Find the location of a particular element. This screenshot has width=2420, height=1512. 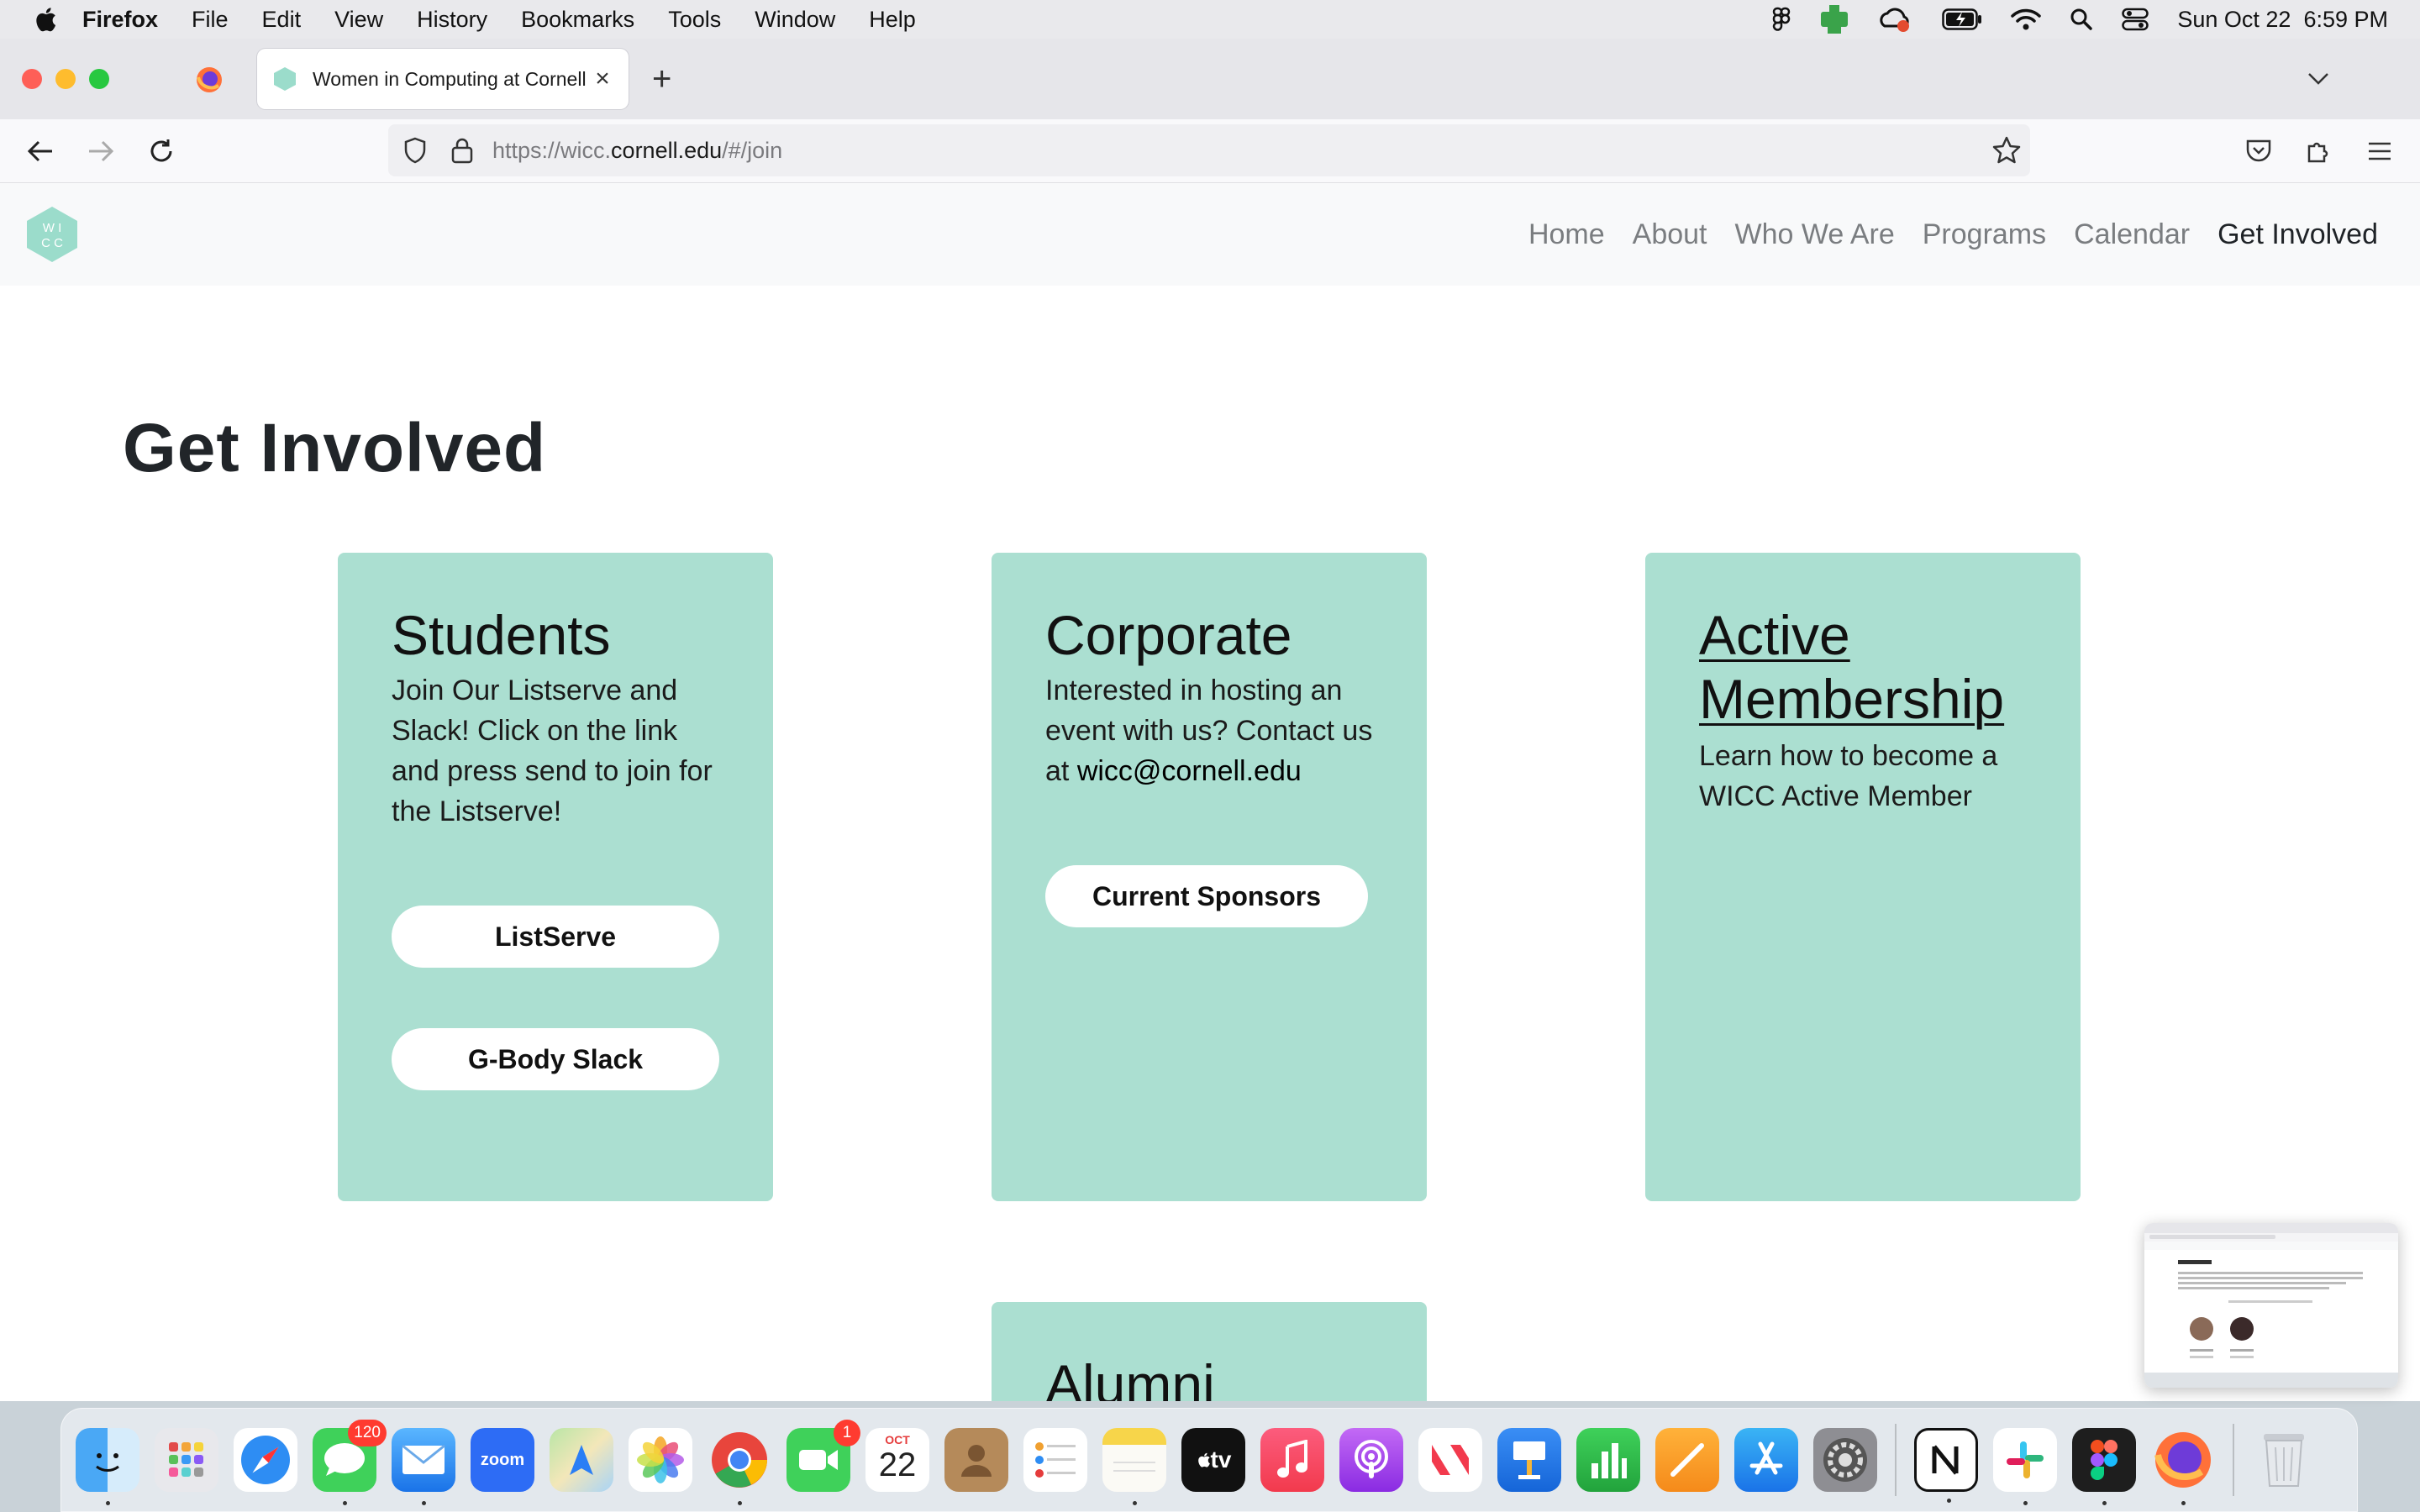

chevron-down-icon is located at coordinates (2318, 78).